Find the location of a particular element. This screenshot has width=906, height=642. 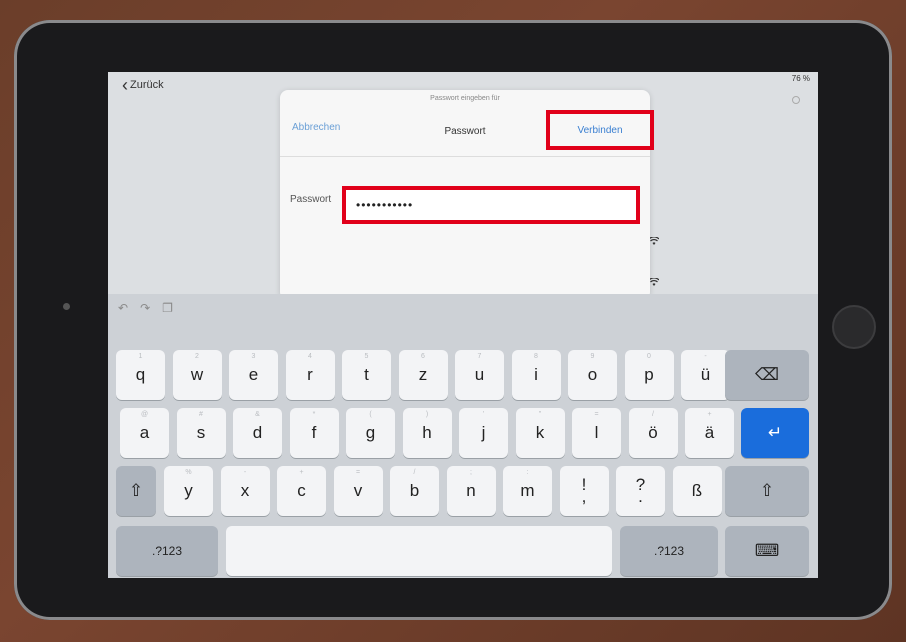

key-g: g( is located at coordinates (370, 433).